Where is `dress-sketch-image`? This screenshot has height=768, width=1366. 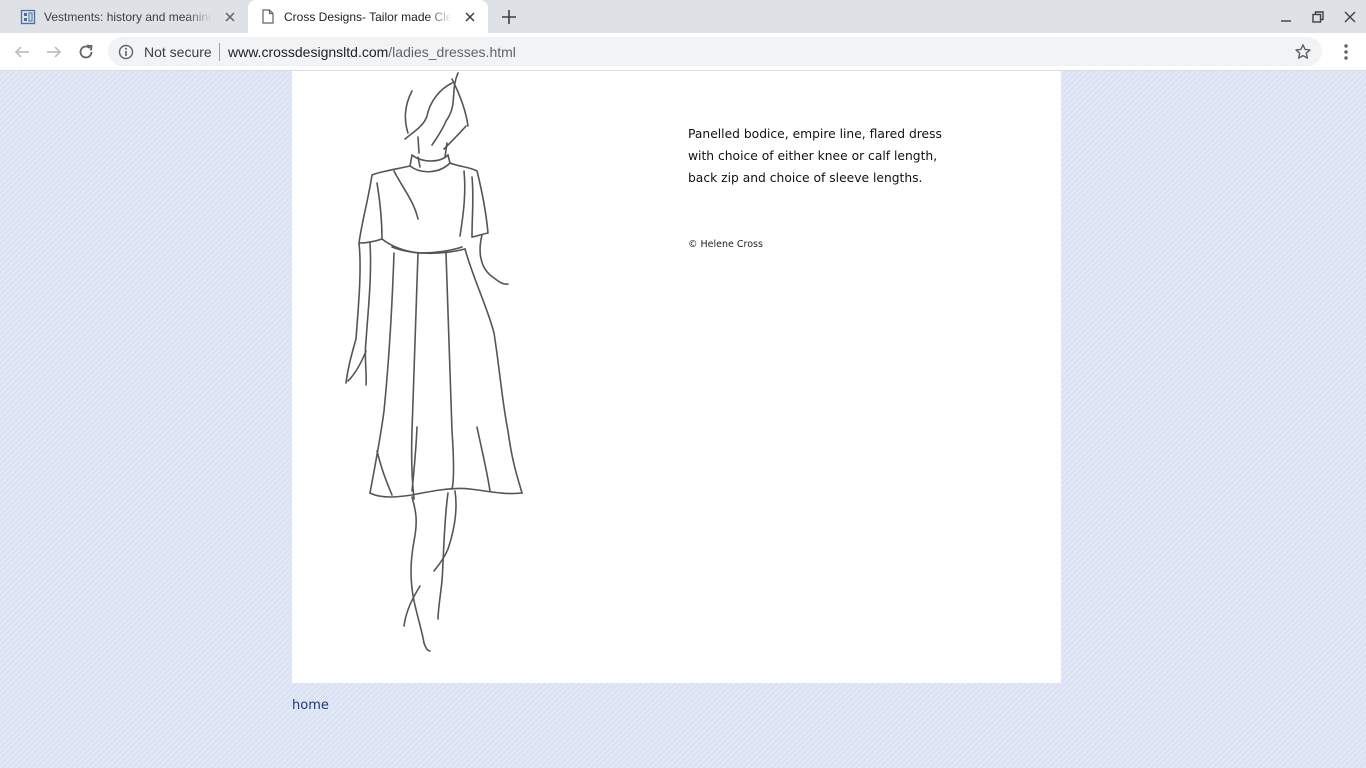 dress-sketch-image is located at coordinates (434, 362).